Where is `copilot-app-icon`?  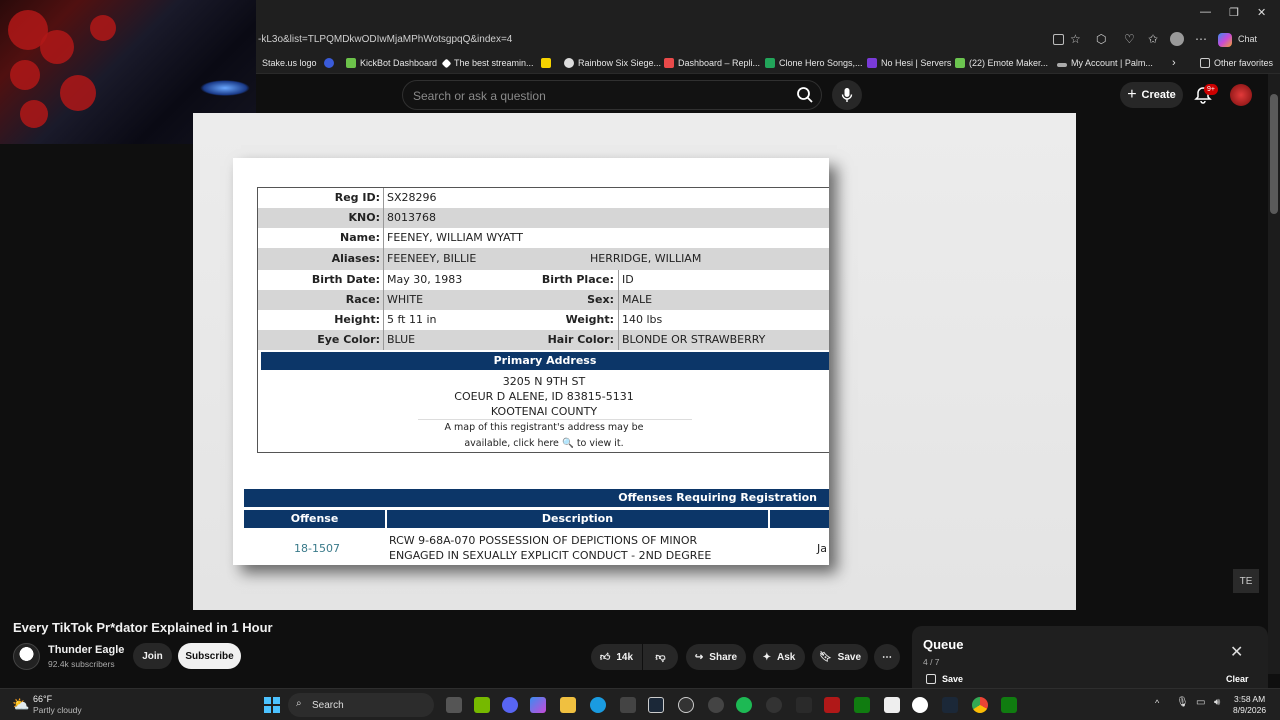
copilot-app-icon is located at coordinates (538, 705).